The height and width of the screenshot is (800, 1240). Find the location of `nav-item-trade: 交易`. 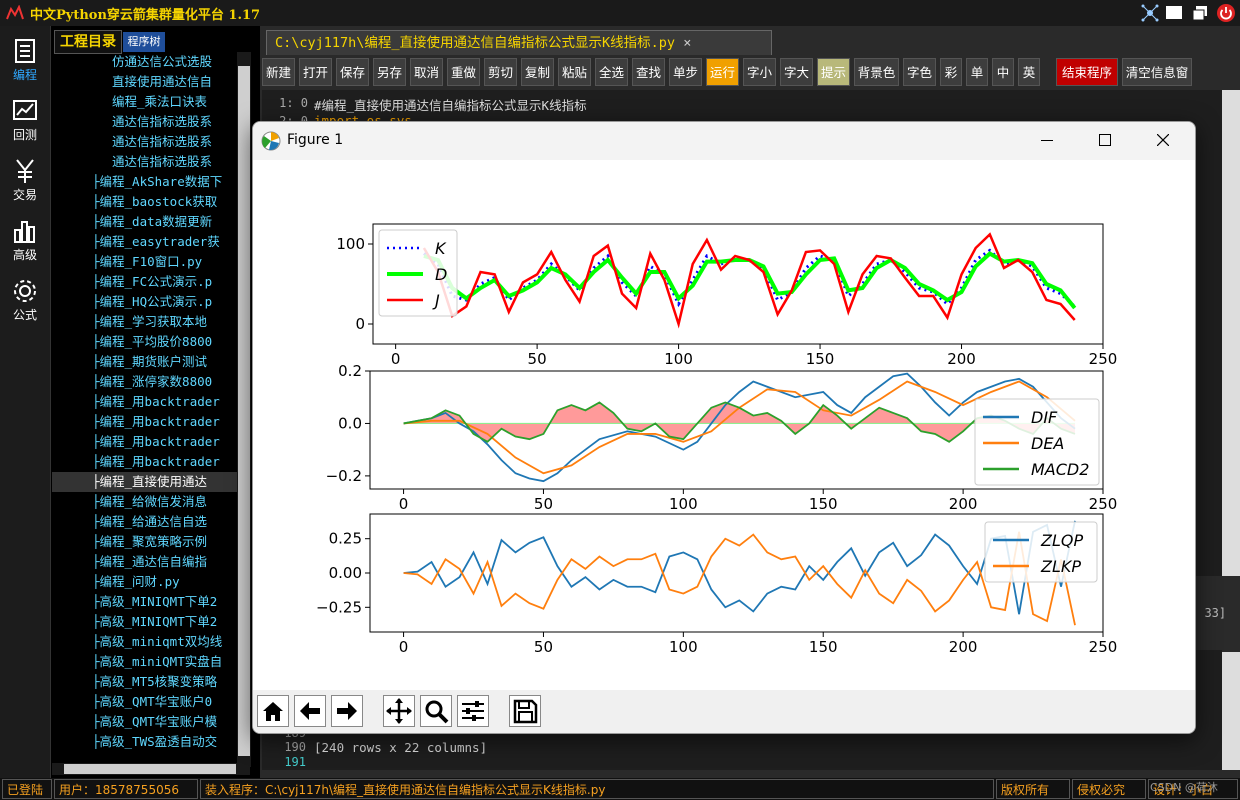

nav-item-trade: 交易 is located at coordinates (25, 181).